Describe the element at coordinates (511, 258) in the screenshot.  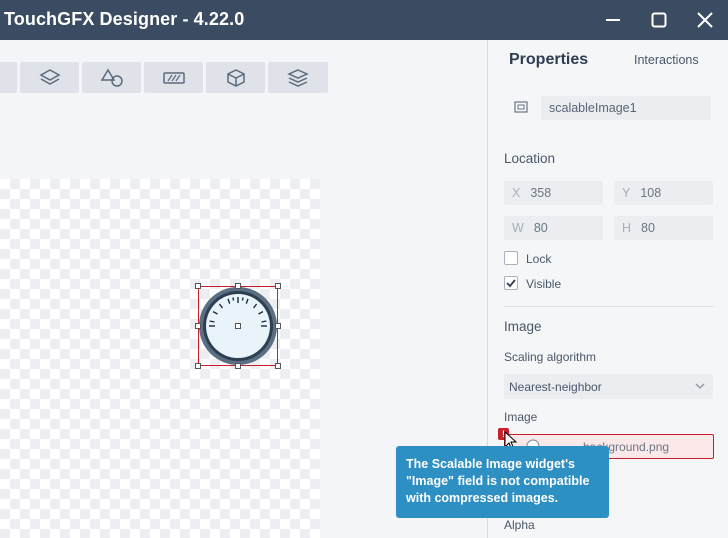
I see `lock-checkbox` at that location.